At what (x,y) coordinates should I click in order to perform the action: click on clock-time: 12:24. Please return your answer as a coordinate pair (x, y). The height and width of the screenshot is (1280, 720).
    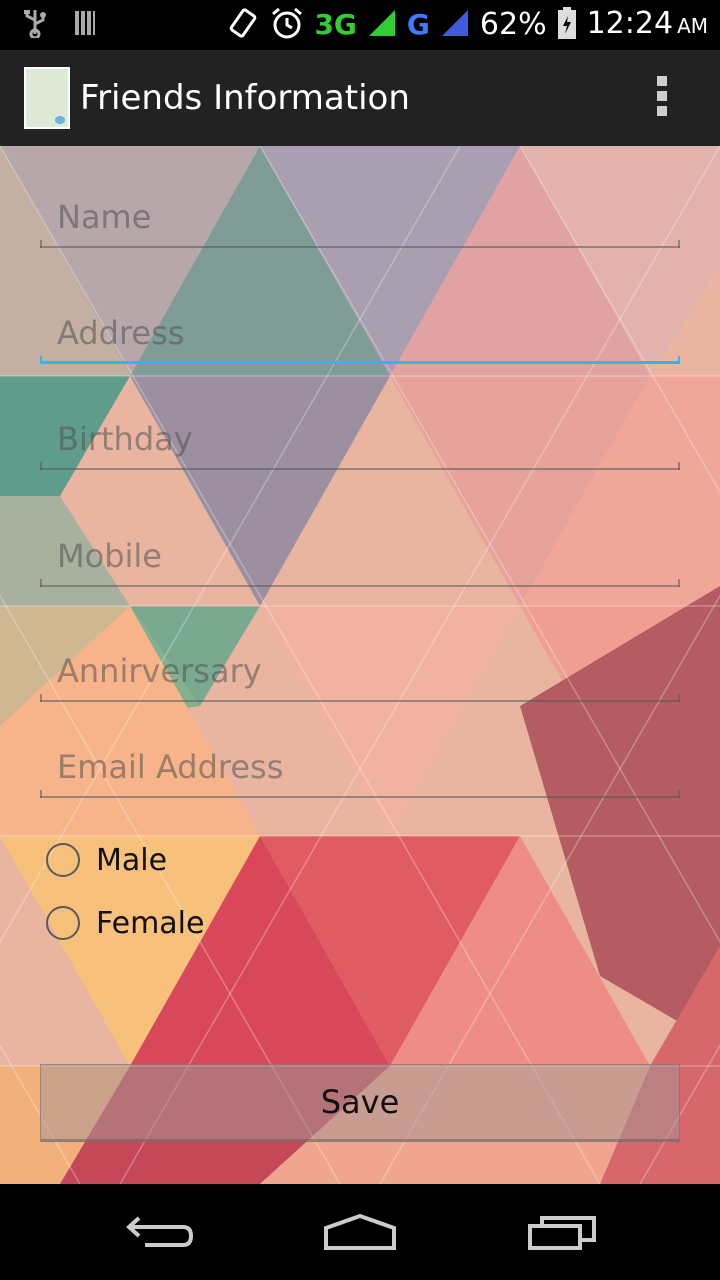
    Looking at the image, I should click on (630, 23).